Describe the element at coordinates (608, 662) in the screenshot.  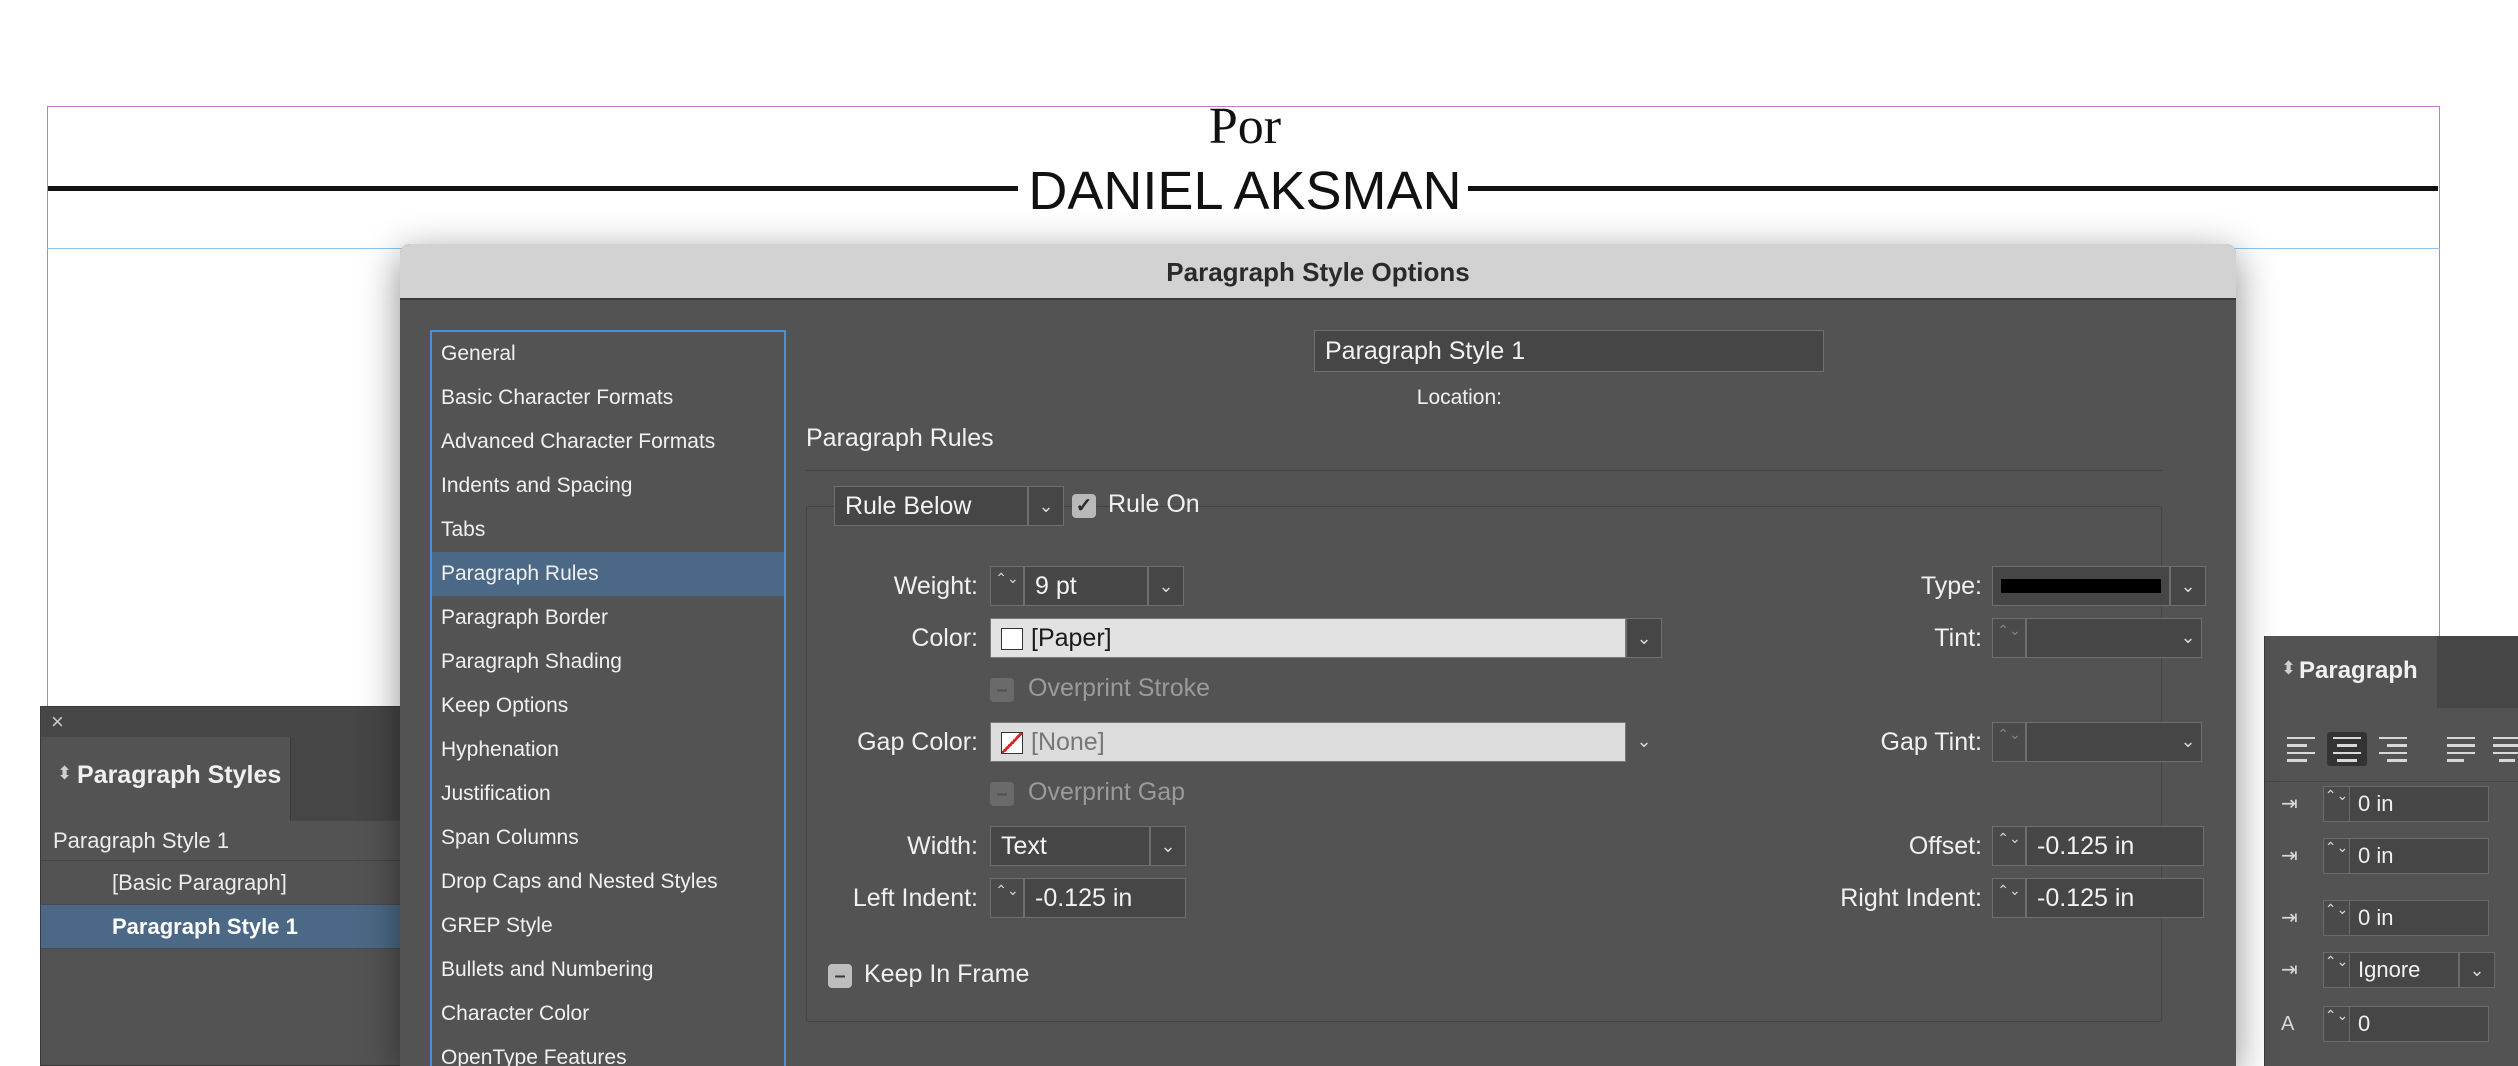
I see `category-item-paragraph-shading: Paragraph Shading` at that location.